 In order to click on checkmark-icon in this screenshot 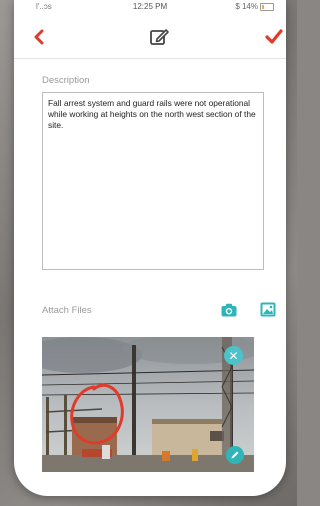, I will do `click(274, 36)`.